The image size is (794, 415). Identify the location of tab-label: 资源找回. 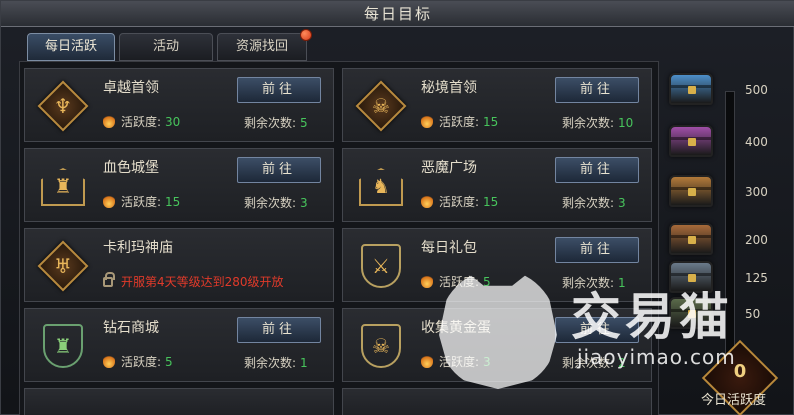
(261, 46).